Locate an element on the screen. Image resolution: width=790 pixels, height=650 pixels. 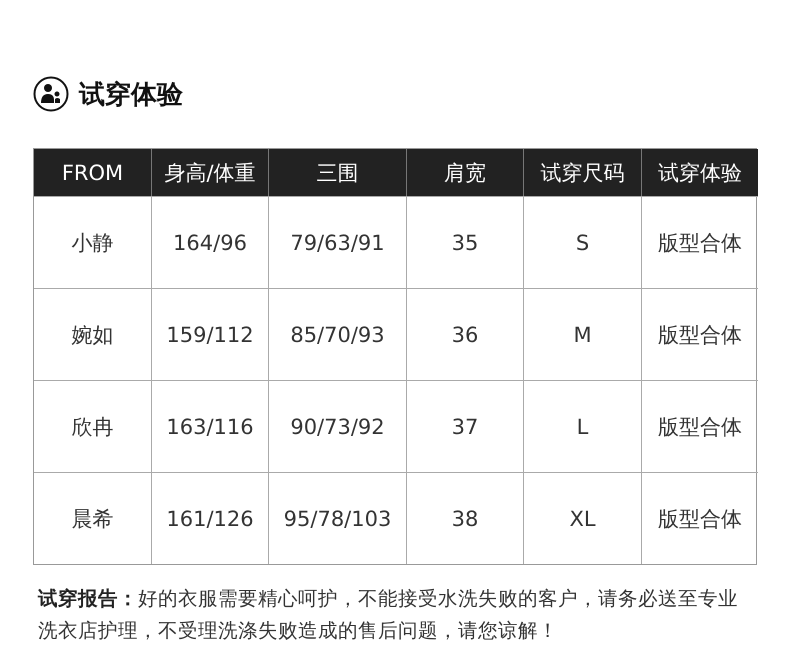
table-cell: 35 is located at coordinates (464, 242).